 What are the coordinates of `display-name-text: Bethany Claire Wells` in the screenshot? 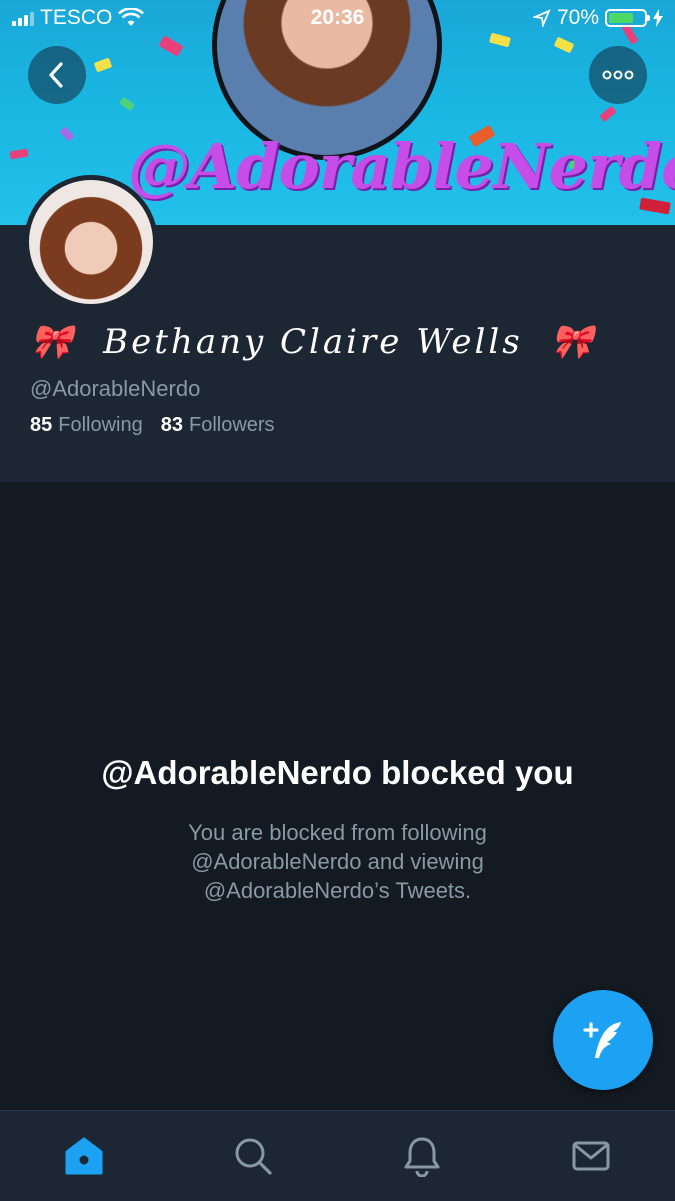 It's located at (313, 342).